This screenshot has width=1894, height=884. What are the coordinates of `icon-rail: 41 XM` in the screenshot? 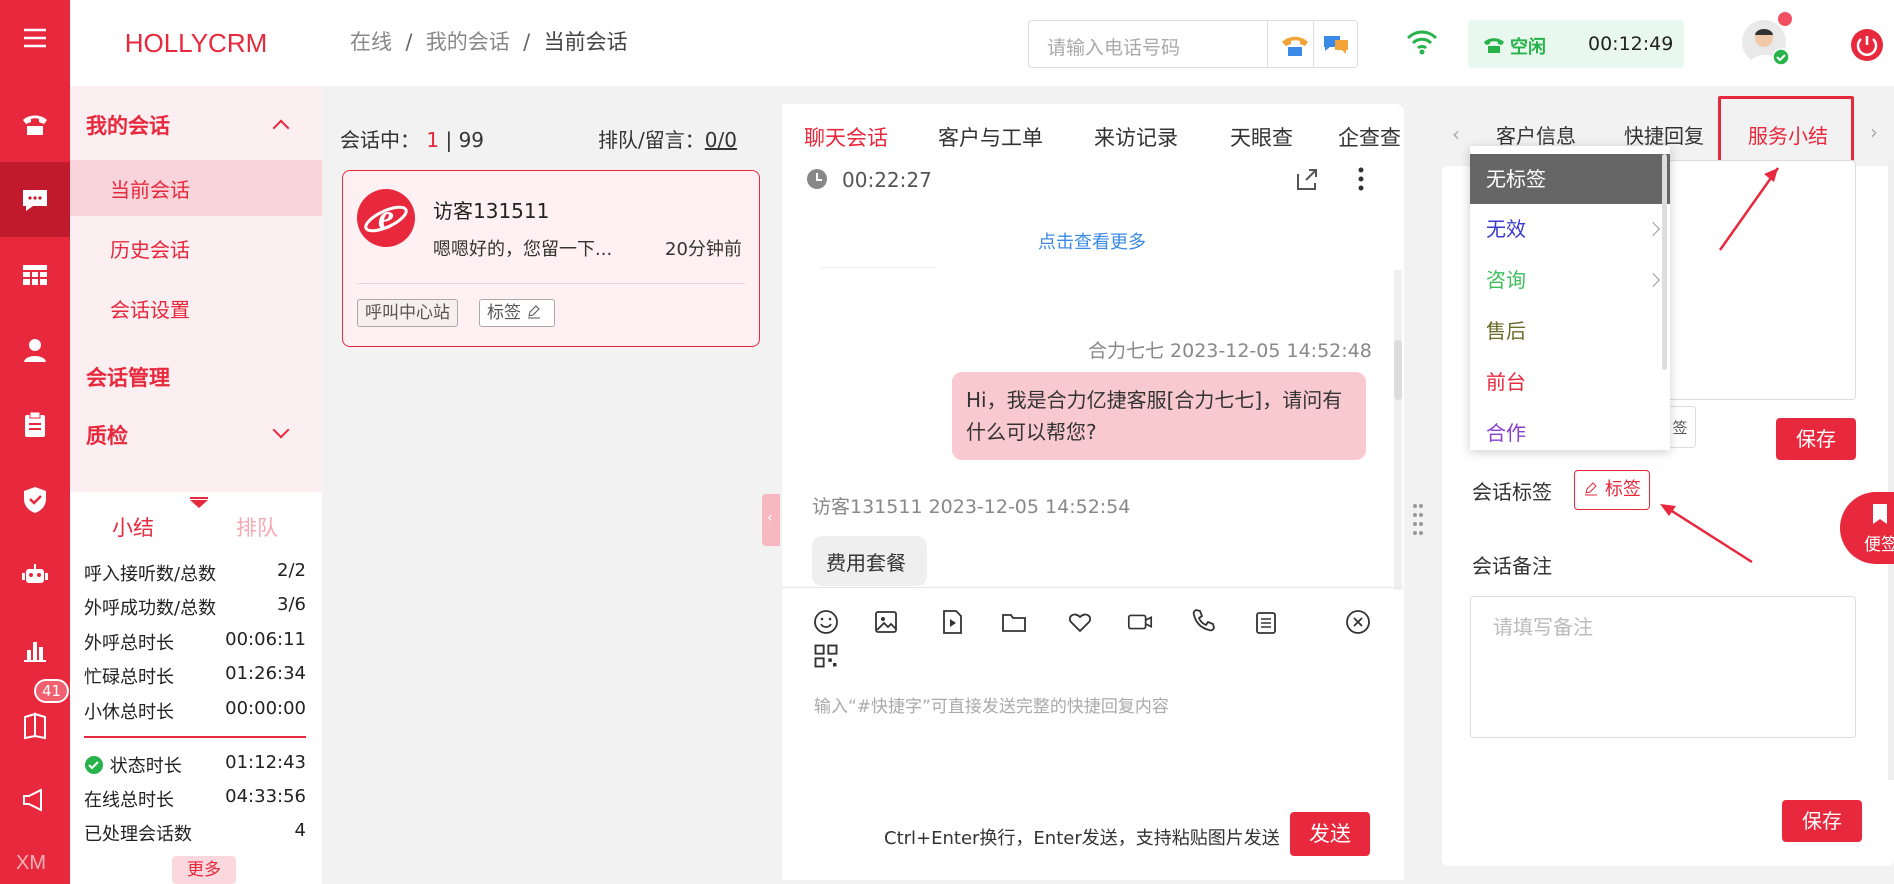 It's located at (35, 442).